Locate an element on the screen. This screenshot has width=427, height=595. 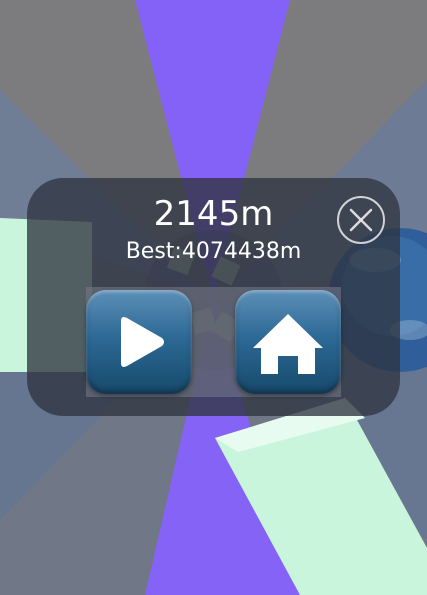
play-icon is located at coordinates (142, 342).